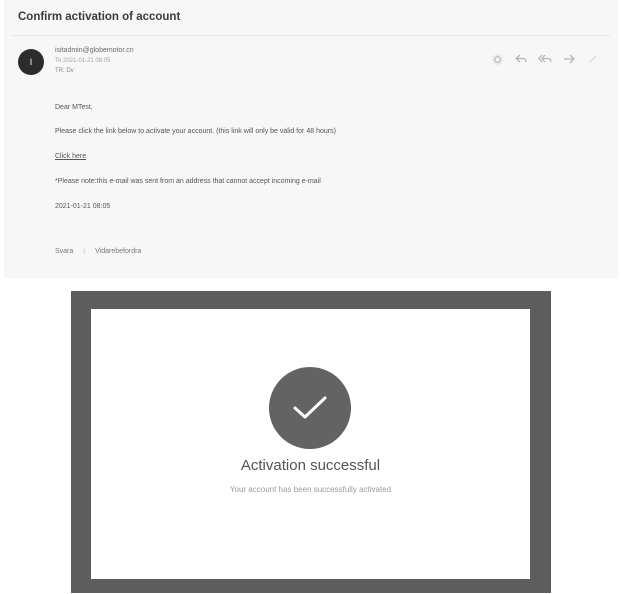  I want to click on forward-icon, so click(569, 59).